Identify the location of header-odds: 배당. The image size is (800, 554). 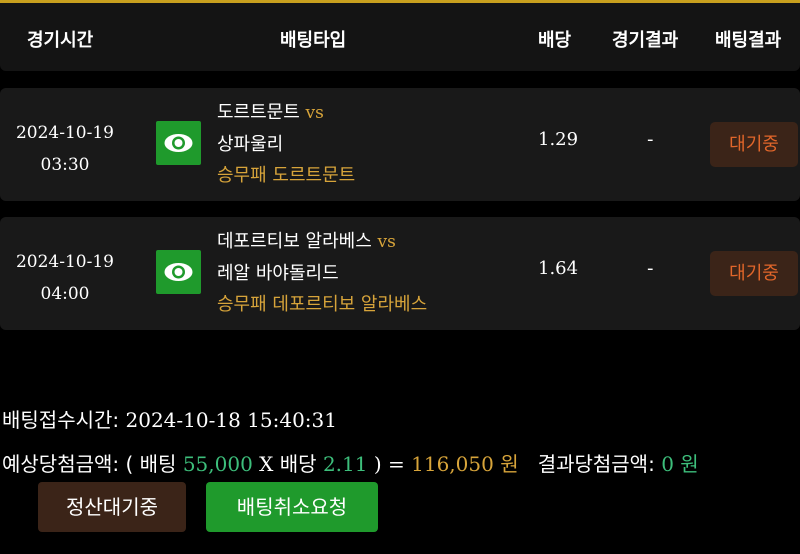
(555, 40).